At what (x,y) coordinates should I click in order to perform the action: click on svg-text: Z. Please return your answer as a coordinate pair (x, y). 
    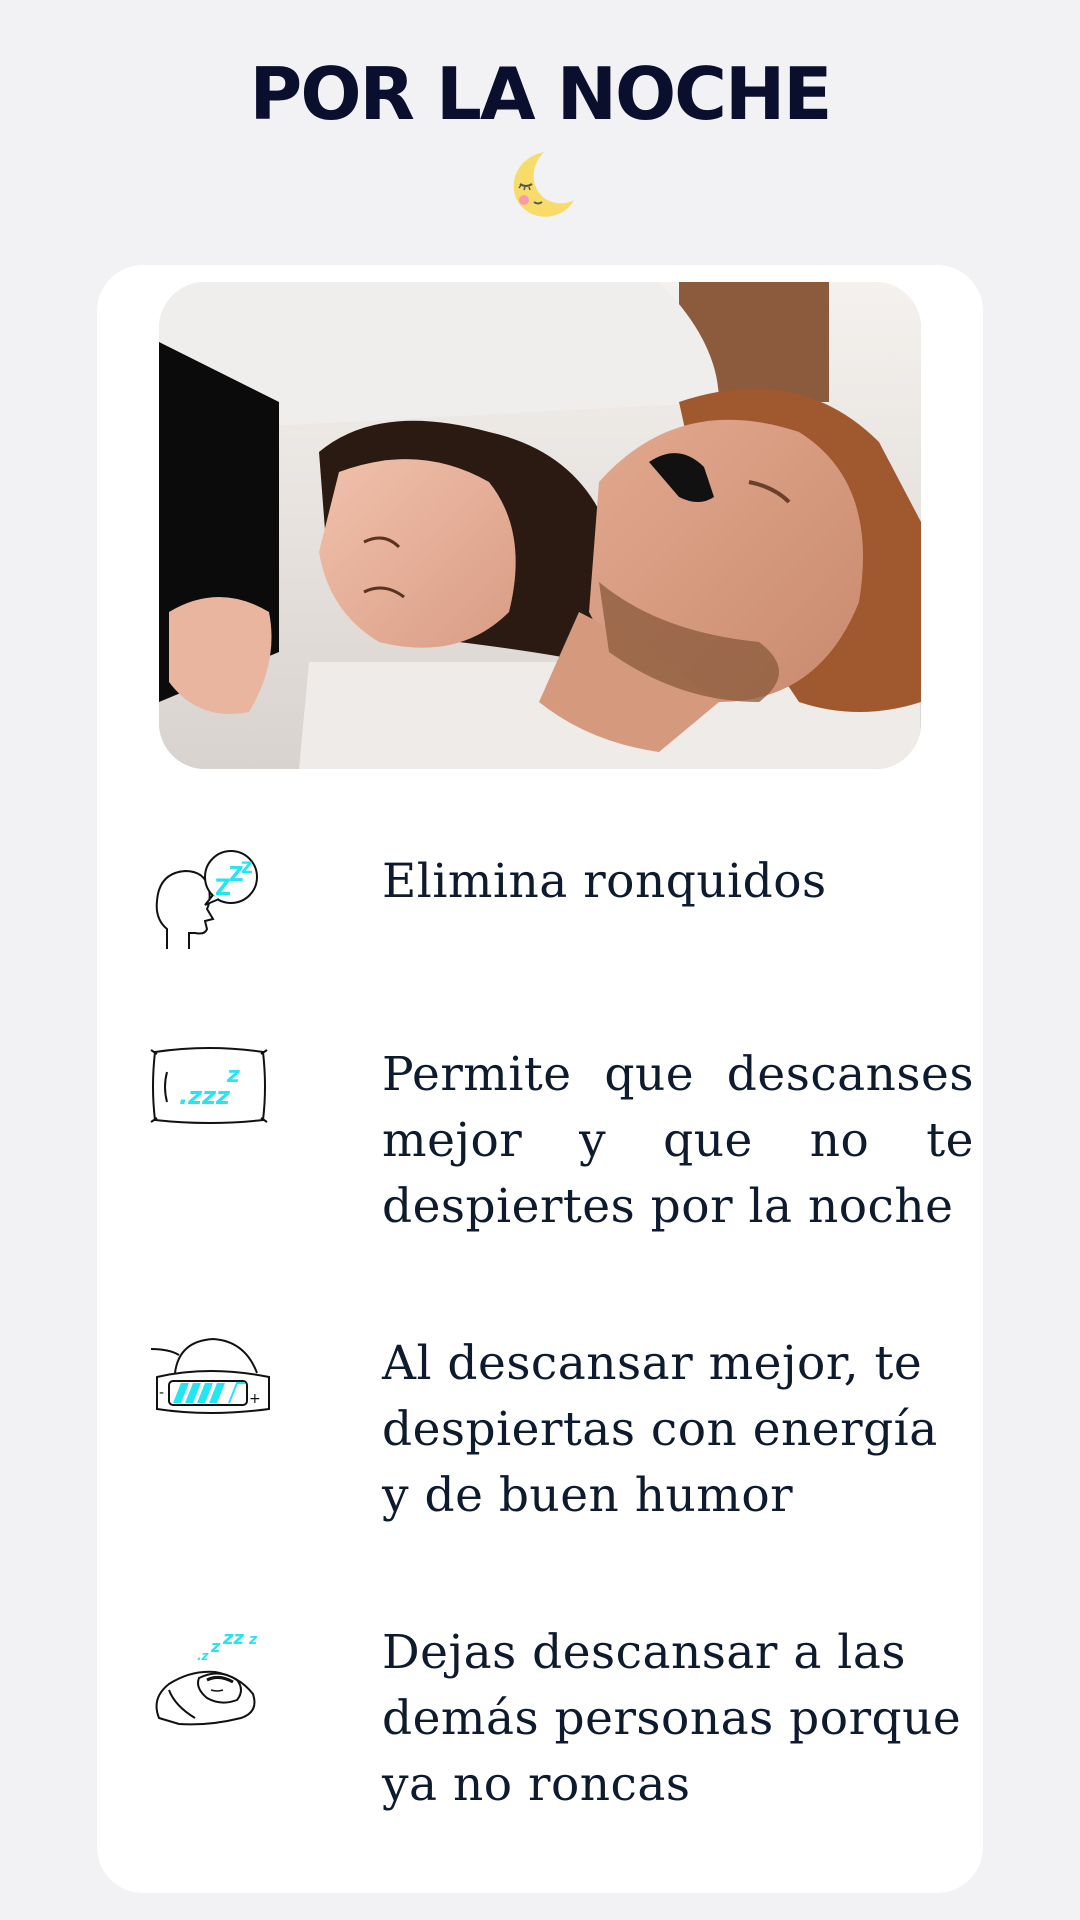
    Looking at the image, I should click on (247, 867).